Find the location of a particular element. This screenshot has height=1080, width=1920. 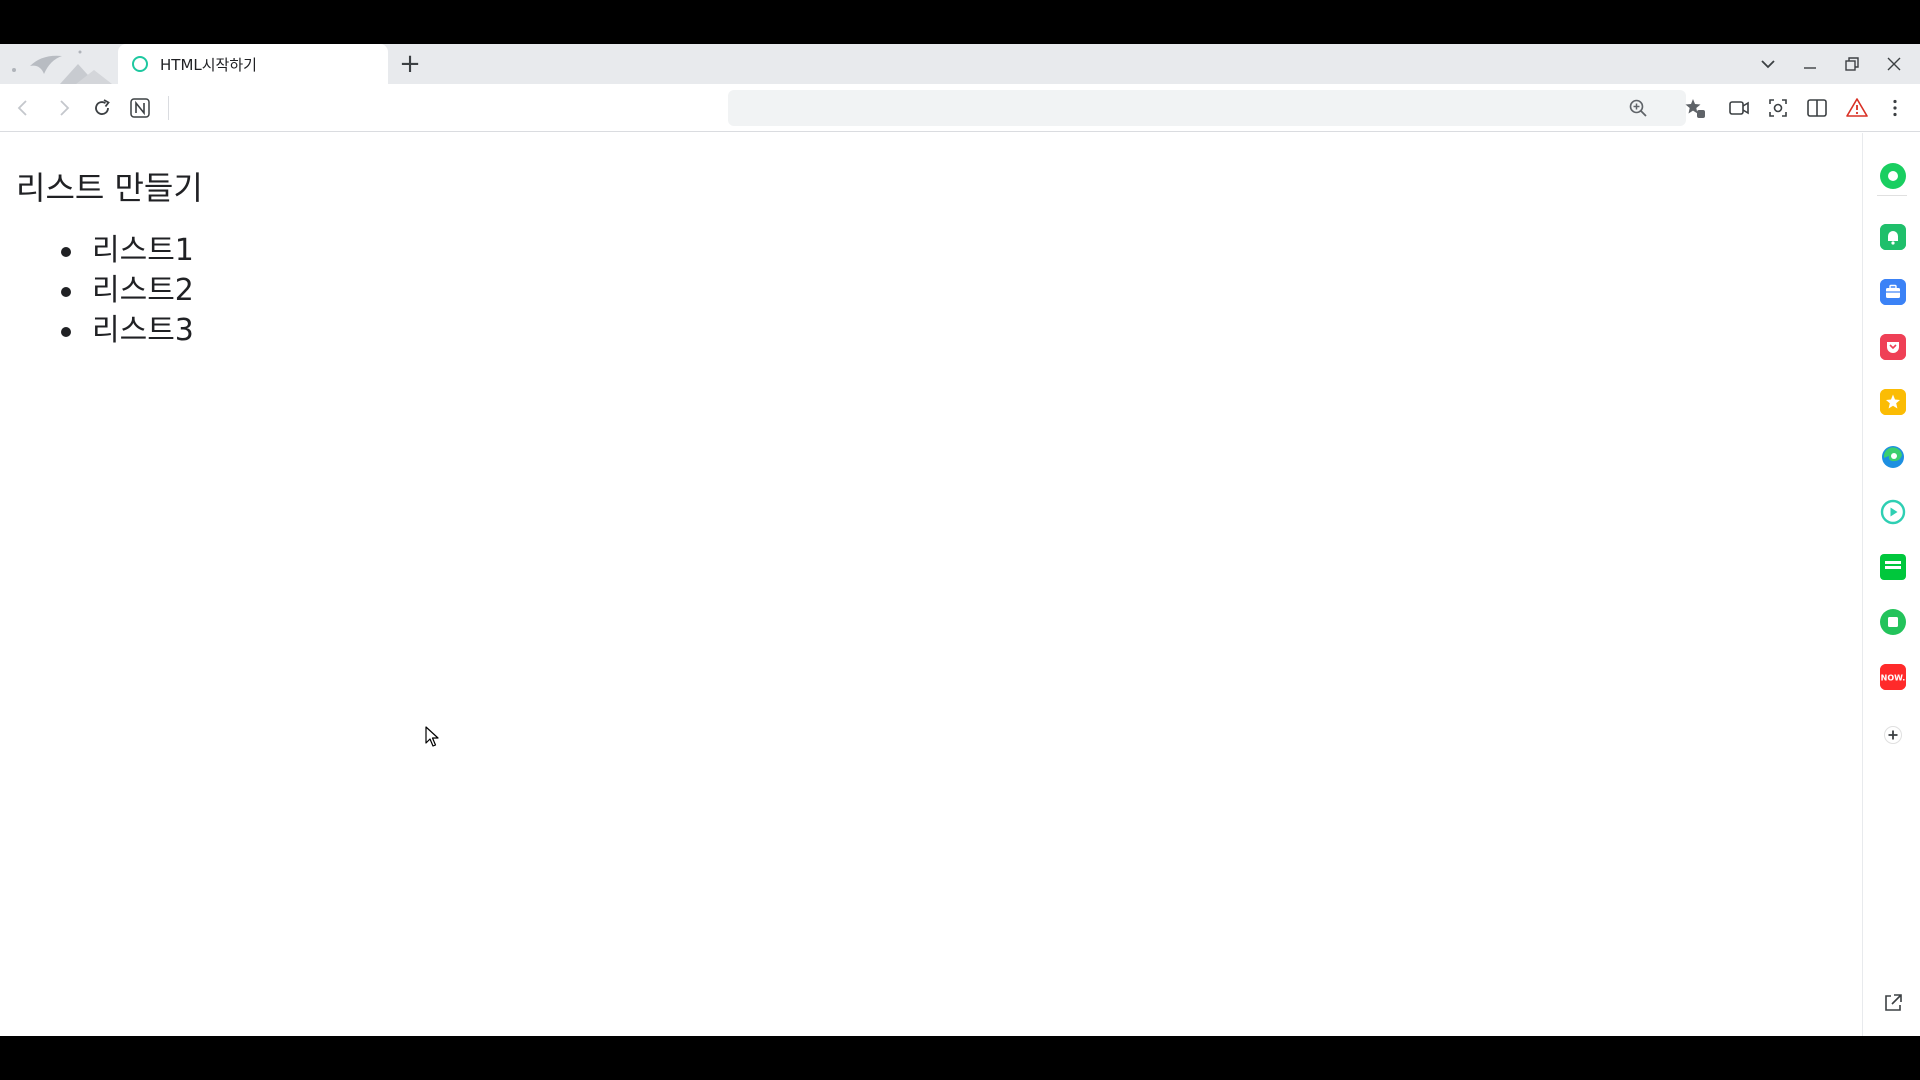

mouse-cursor-icon is located at coordinates (432, 736).